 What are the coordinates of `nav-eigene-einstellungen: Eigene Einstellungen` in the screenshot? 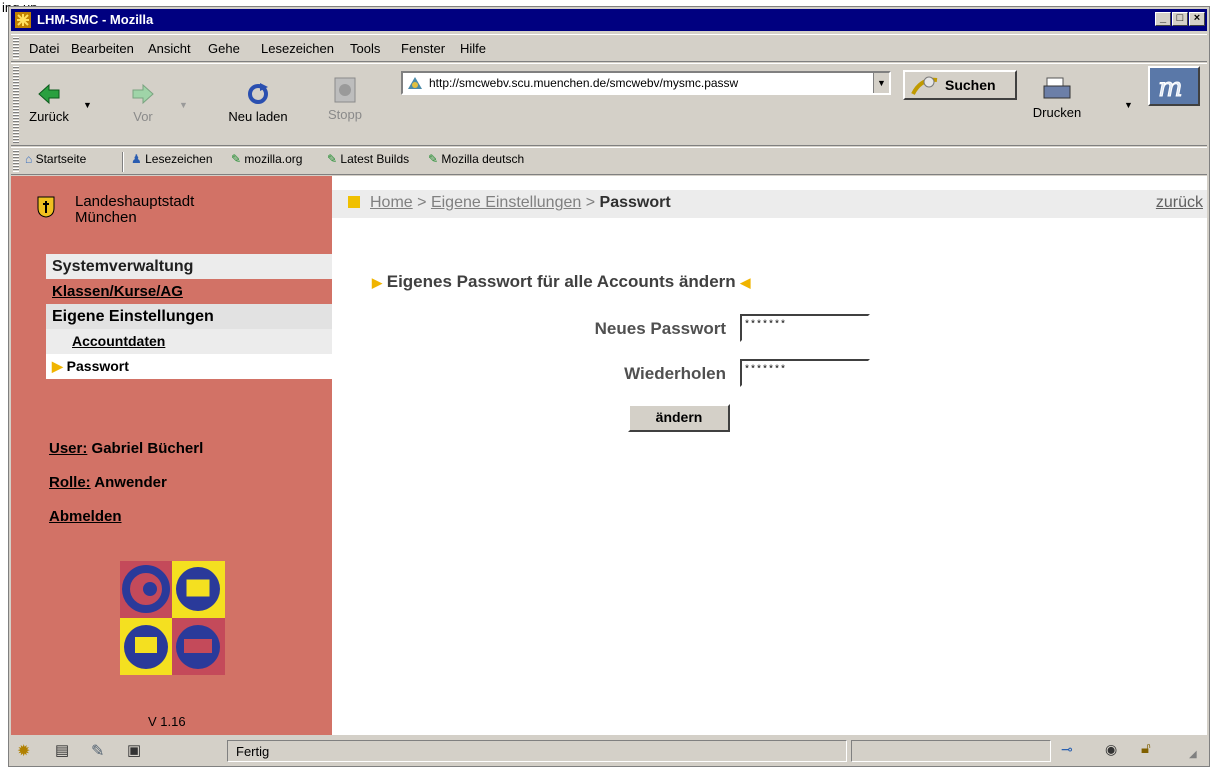 It's located at (189, 316).